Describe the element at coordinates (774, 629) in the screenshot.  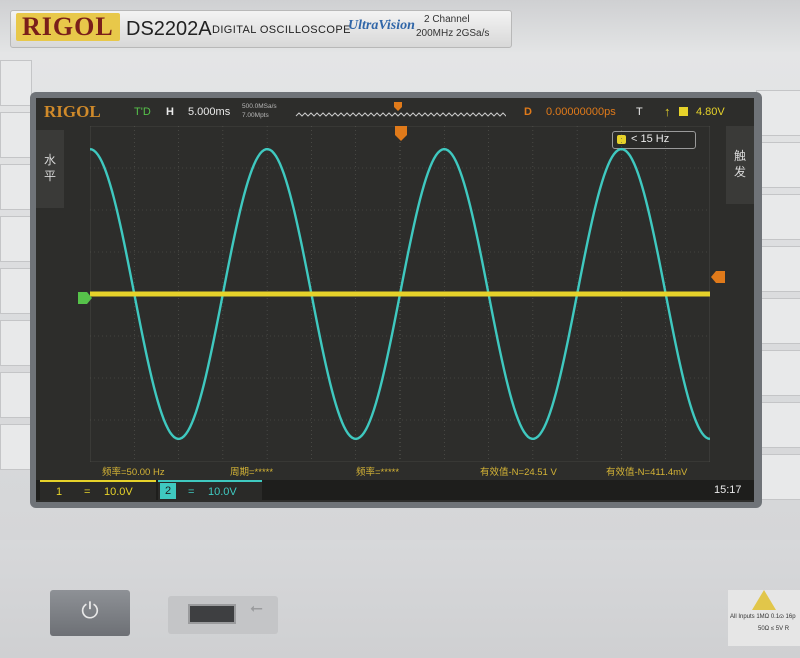
I see `input-warning-text: 50Ω ≤ 5V R` at that location.